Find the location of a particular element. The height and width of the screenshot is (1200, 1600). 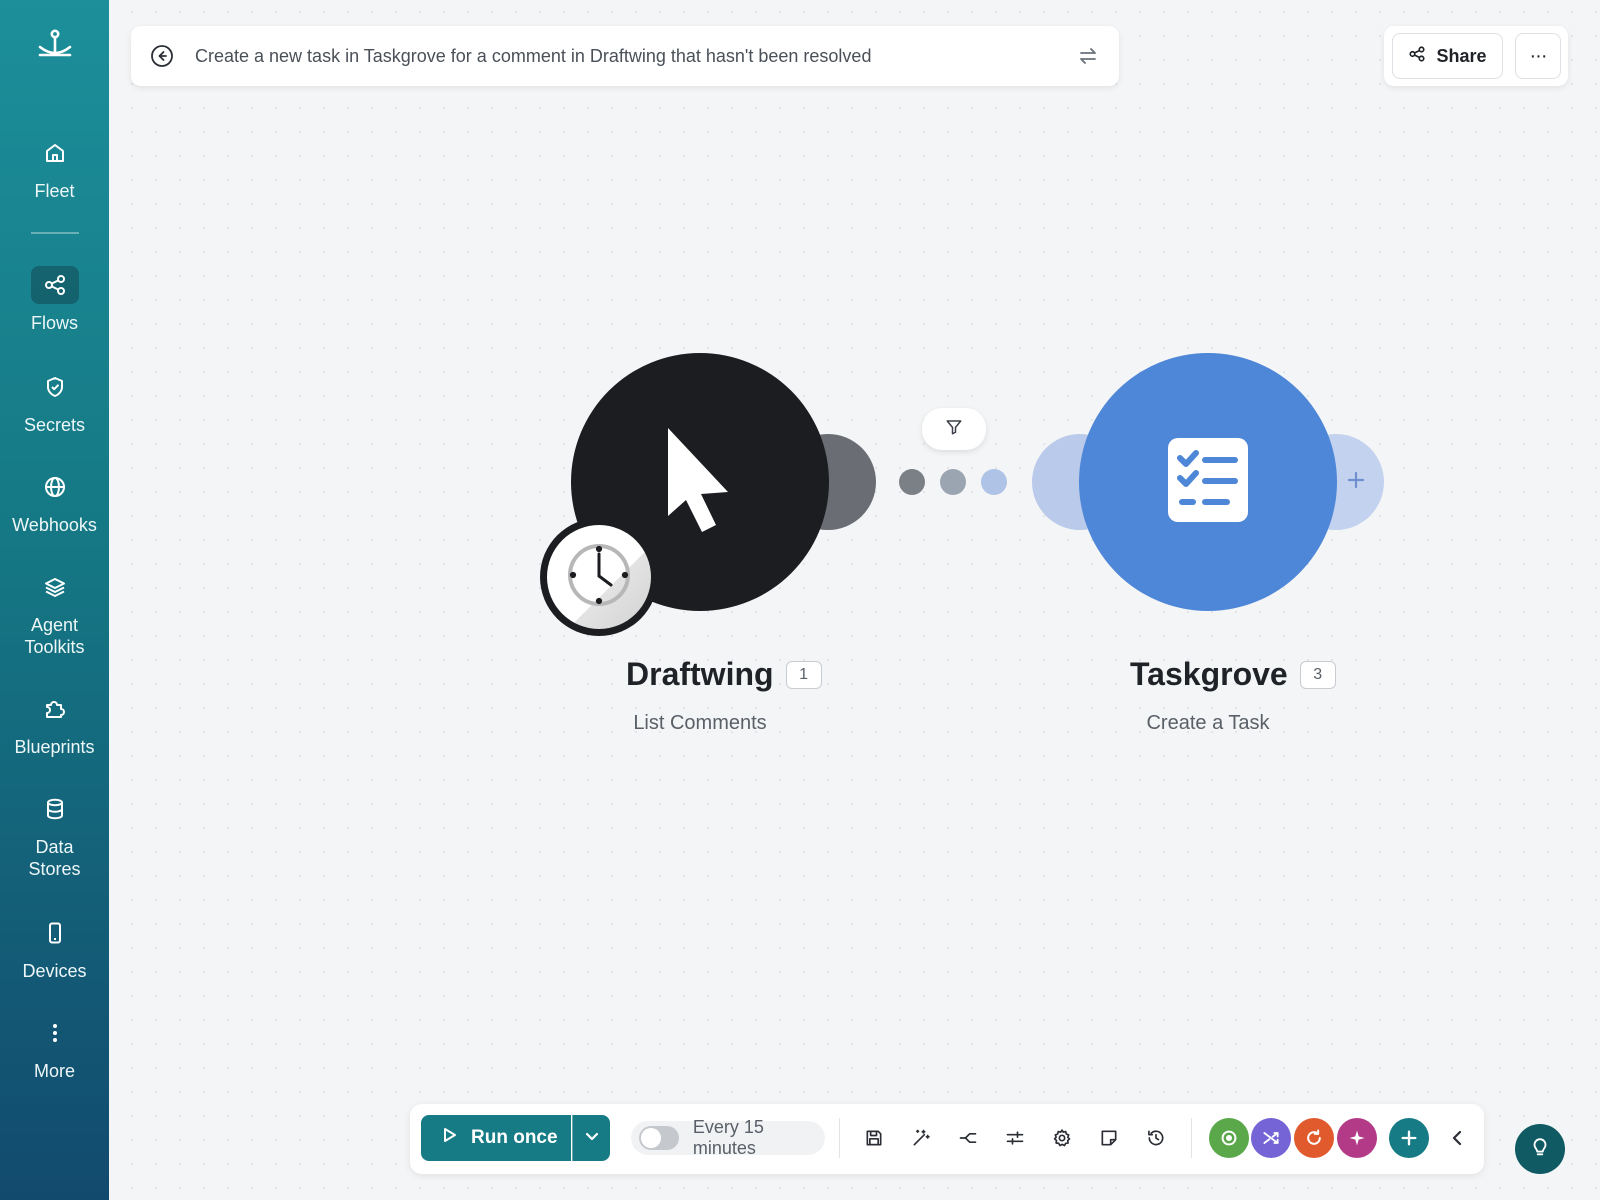

sidebar-item-secrets: Secrets is located at coordinates (54, 402).